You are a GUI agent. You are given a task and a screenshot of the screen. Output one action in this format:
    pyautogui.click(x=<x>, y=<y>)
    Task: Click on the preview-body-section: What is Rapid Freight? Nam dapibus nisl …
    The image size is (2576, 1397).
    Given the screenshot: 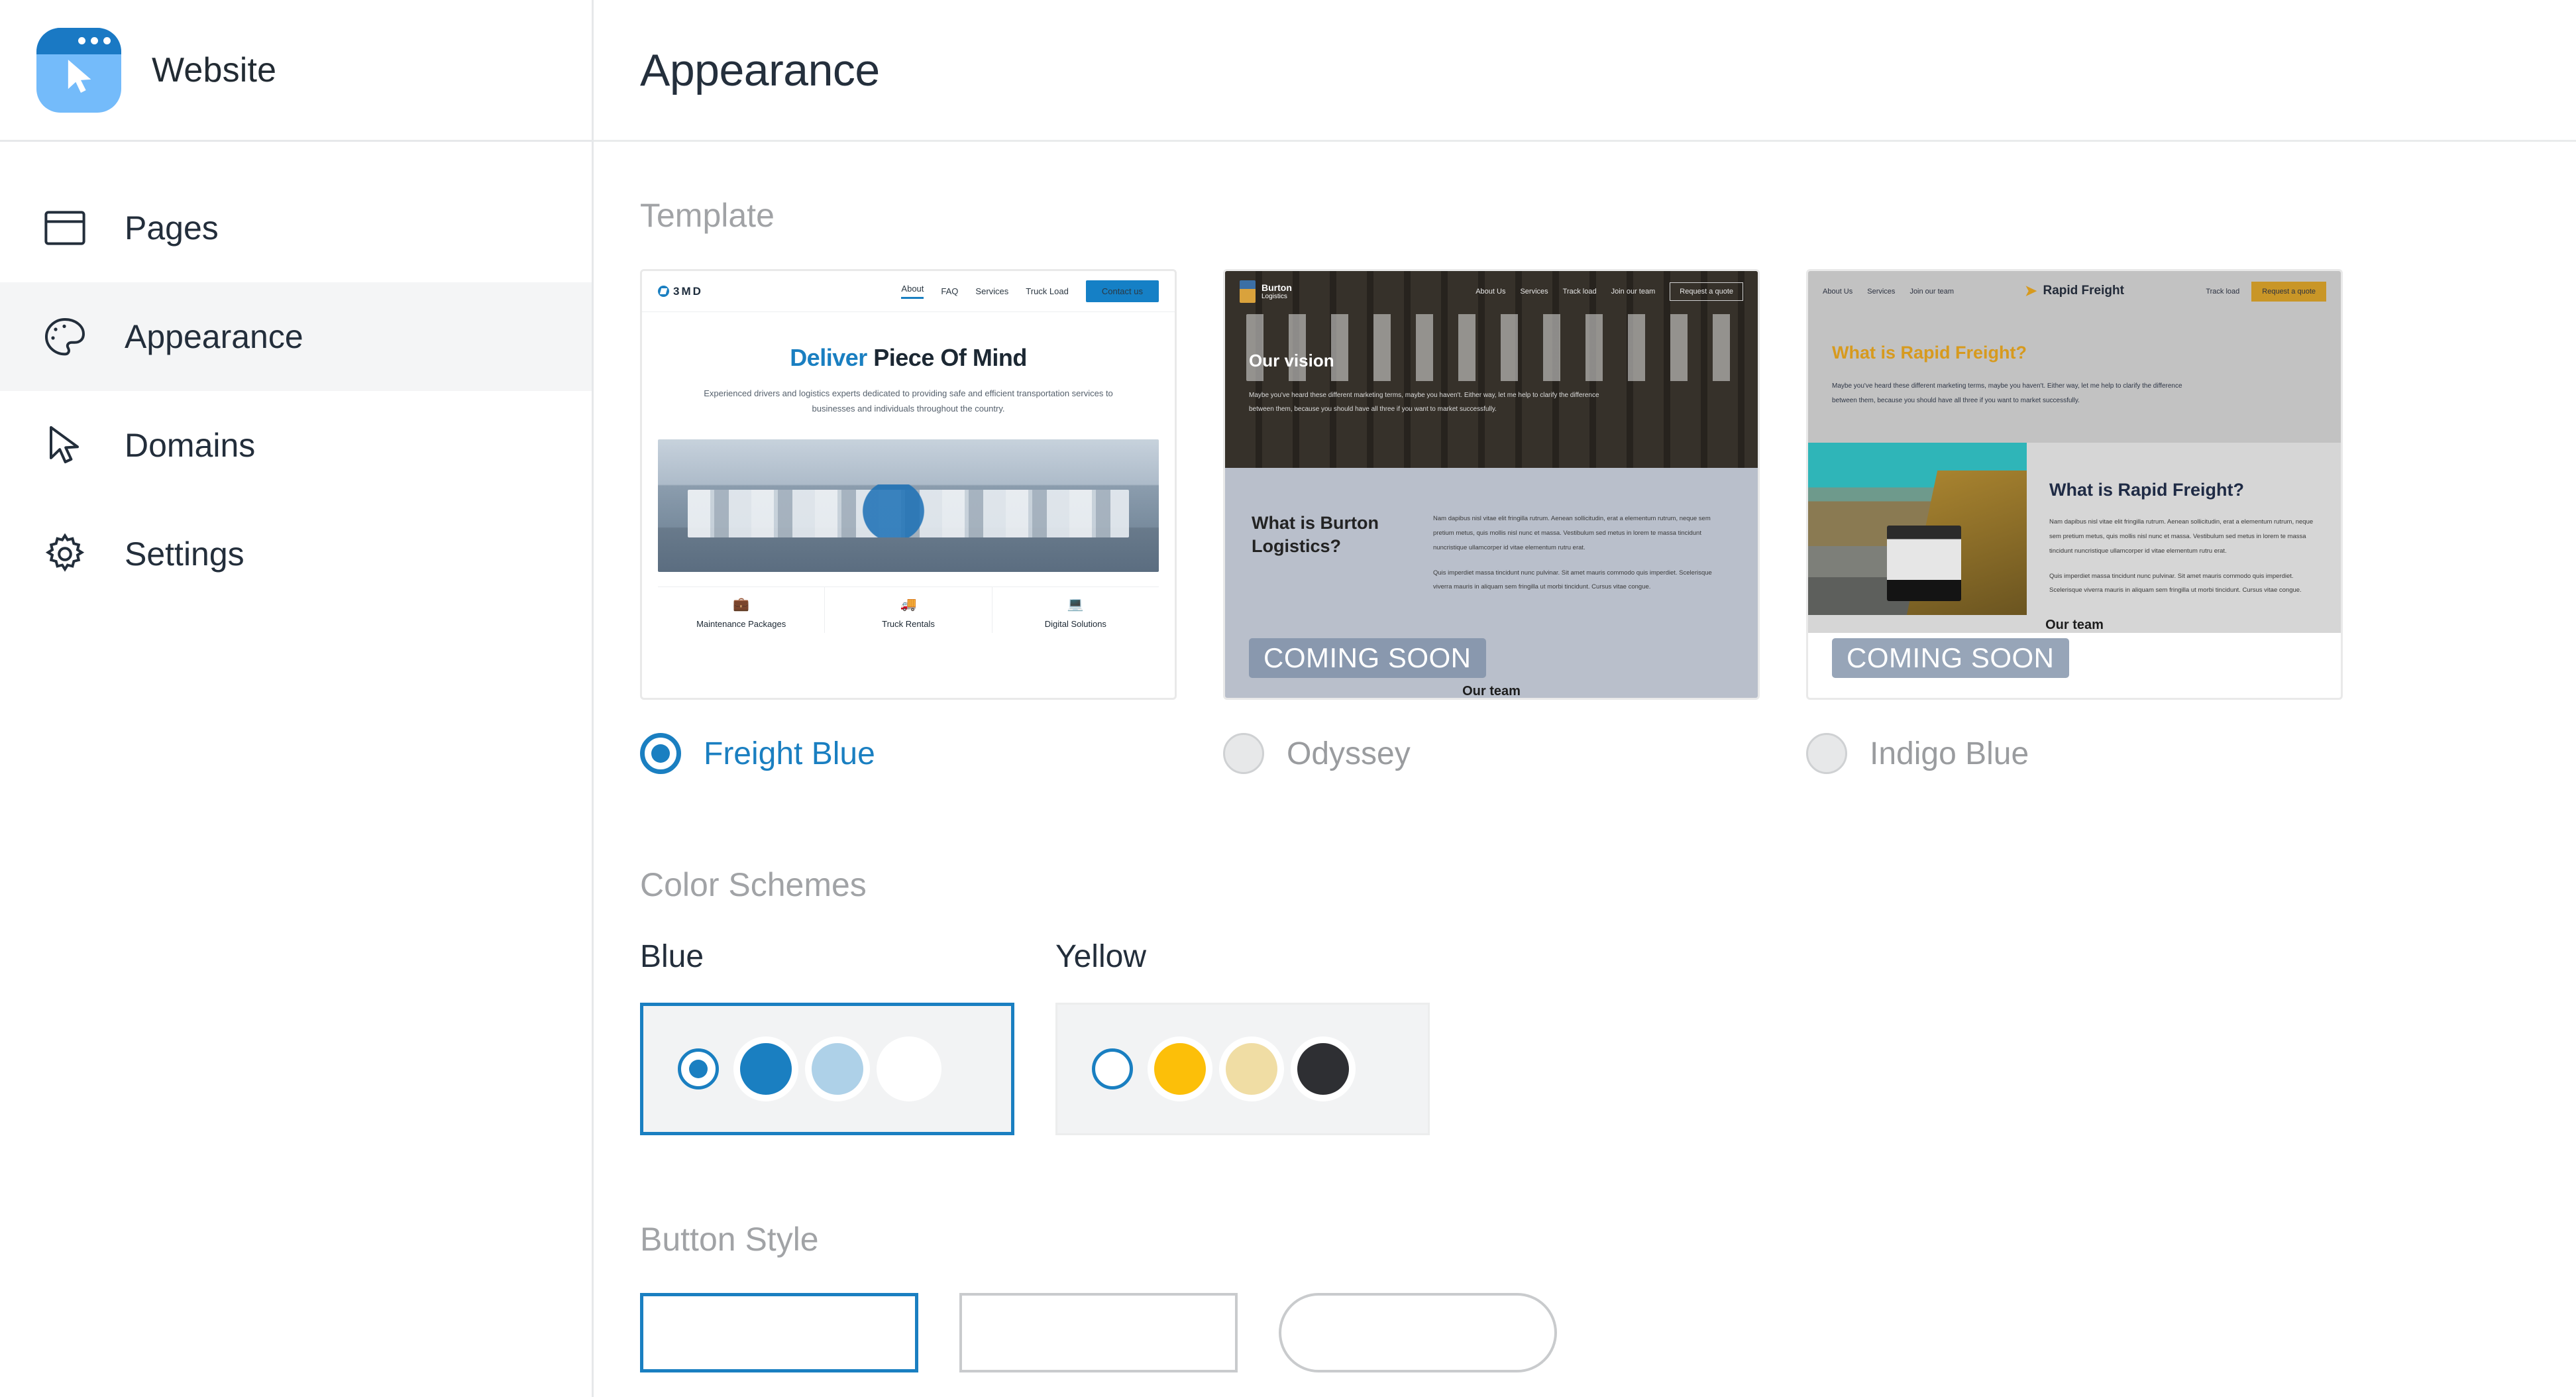 What is the action you would take?
    pyautogui.click(x=2074, y=529)
    